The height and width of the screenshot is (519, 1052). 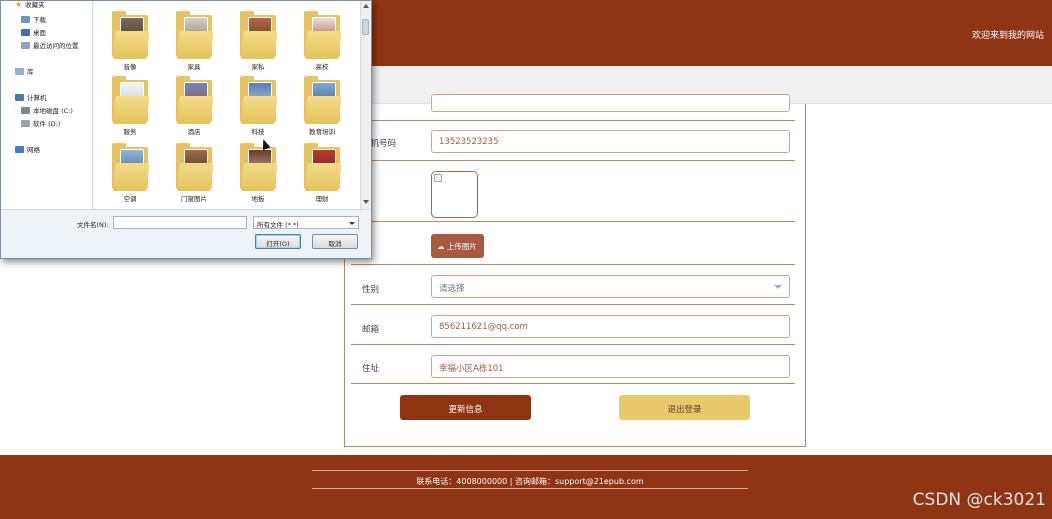 What do you see at coordinates (27, 149) in the screenshot?
I see `nav-network: 网络` at bounding box center [27, 149].